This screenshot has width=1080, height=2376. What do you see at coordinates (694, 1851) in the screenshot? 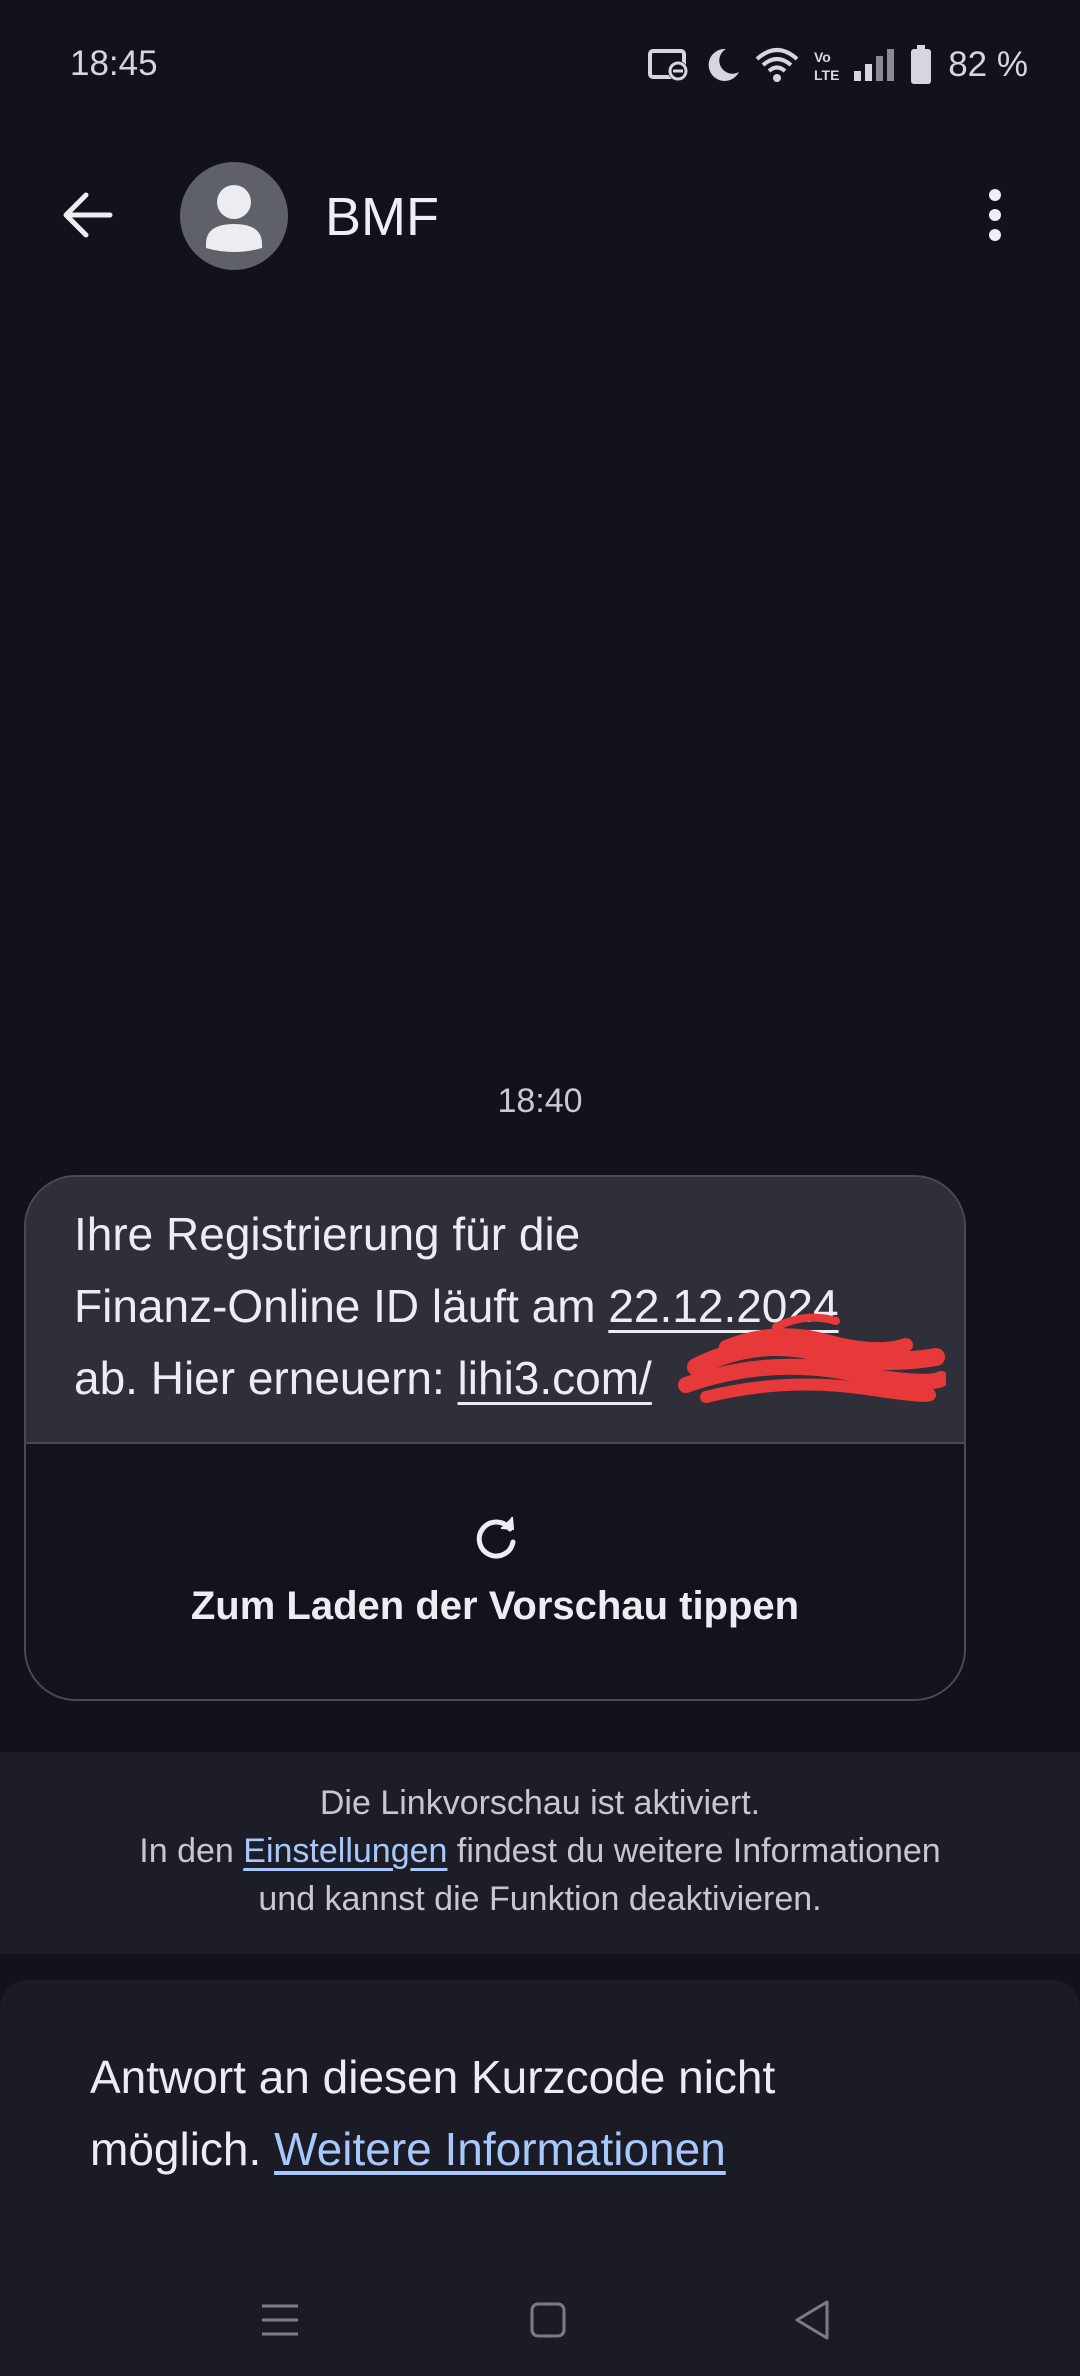
I see `info-line-2-suffix: findest du weitere Informationen` at bounding box center [694, 1851].